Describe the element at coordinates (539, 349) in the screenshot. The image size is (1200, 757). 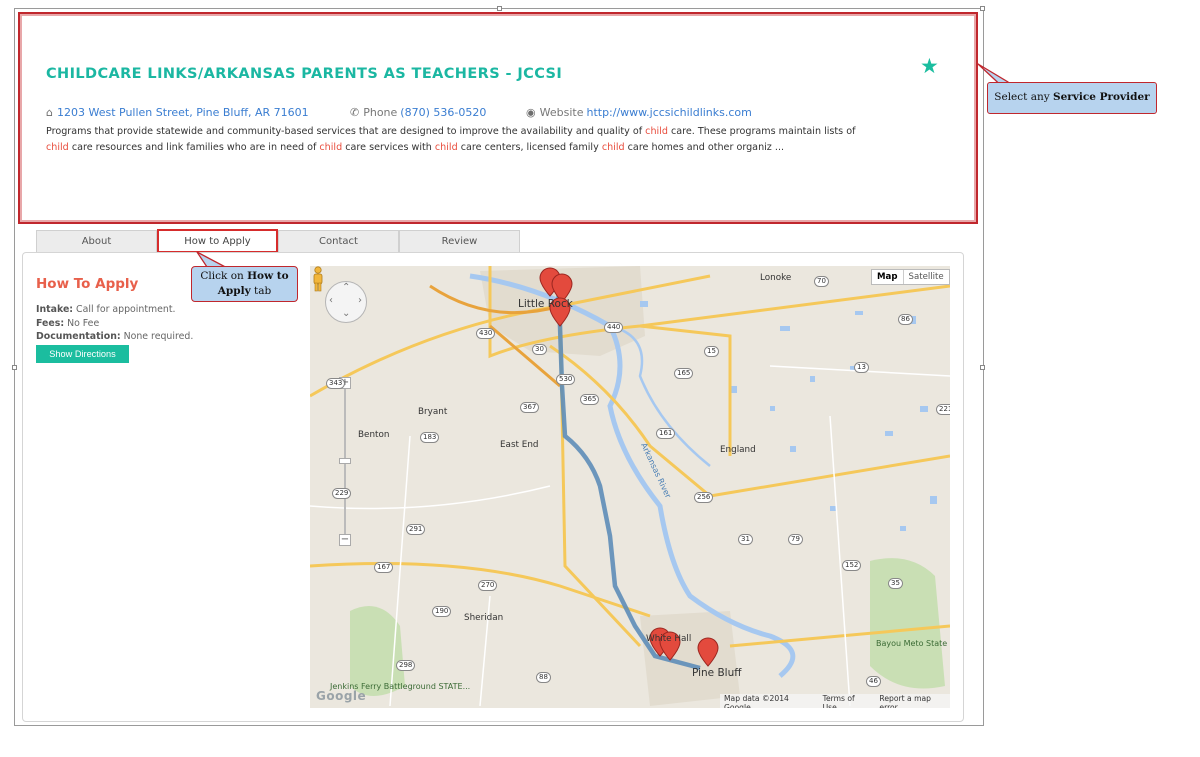
I see `route-shield: 30` at that location.